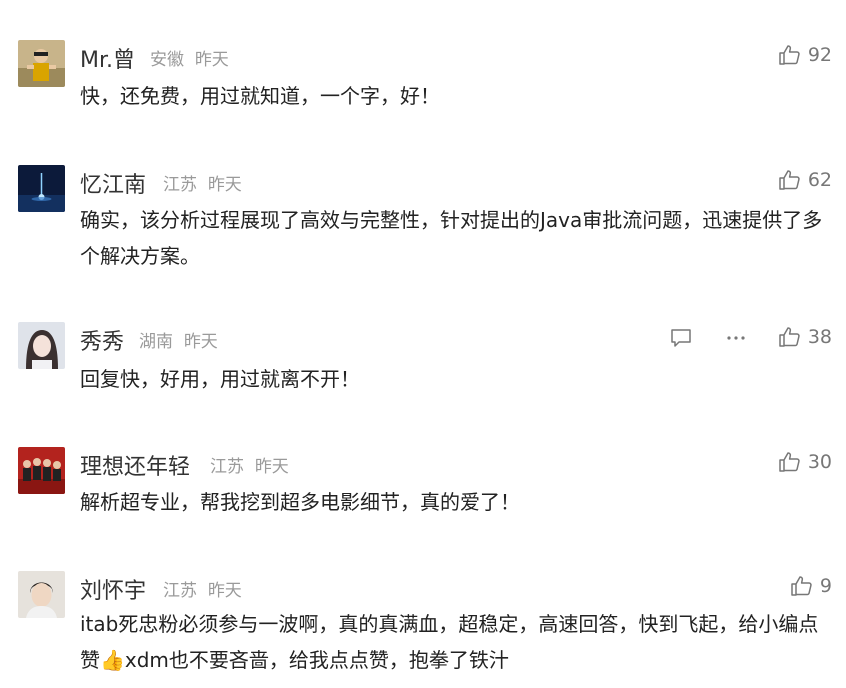  Describe the element at coordinates (260, 96) in the screenshot. I see `comment-text: 快，还免费，用过就知道，一个字，好！` at that location.